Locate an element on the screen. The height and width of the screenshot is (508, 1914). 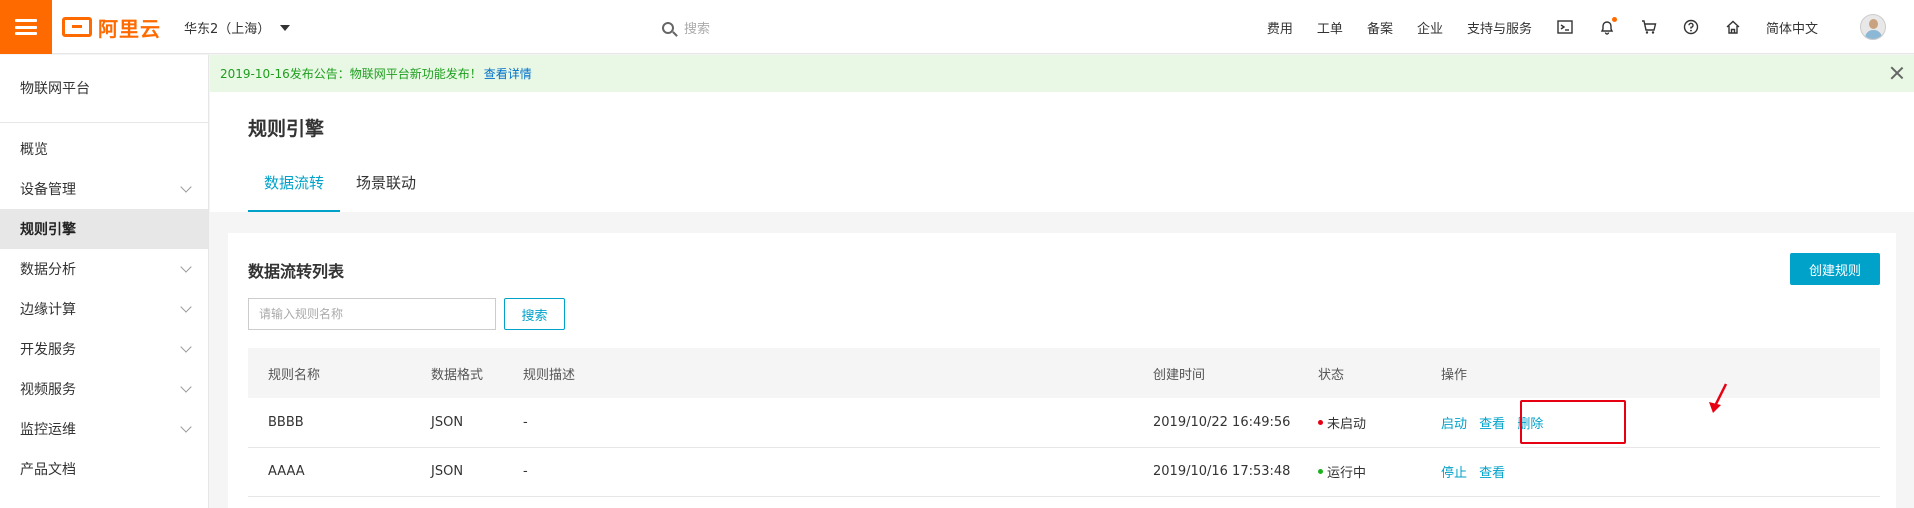
notification-dot is located at coordinates (1614, 19).